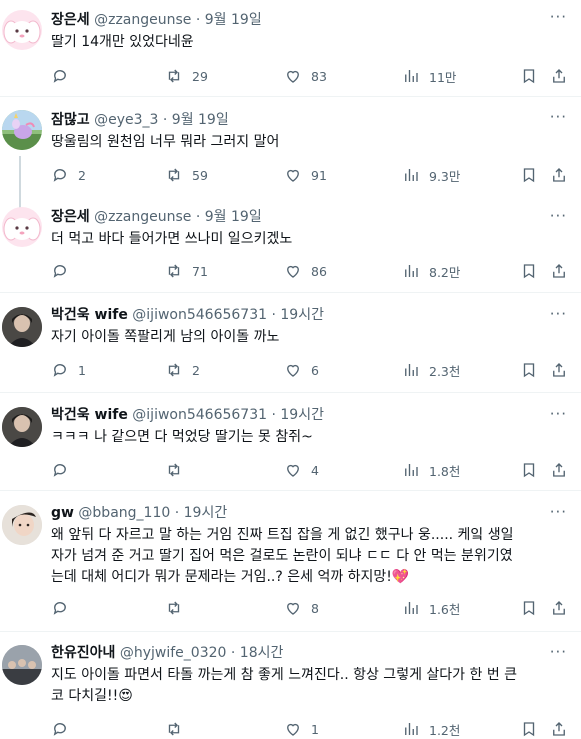 Image resolution: width=581 pixels, height=739 pixels. I want to click on like-count: 8, so click(315, 608).